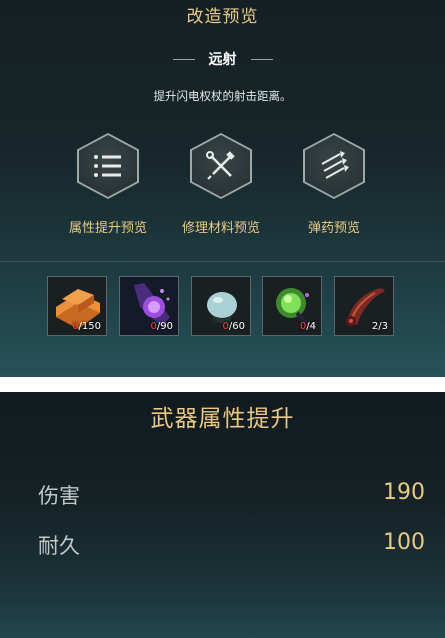  What do you see at coordinates (107, 228) in the screenshot?
I see `attribute-preview-label: 属性提升预览` at bounding box center [107, 228].